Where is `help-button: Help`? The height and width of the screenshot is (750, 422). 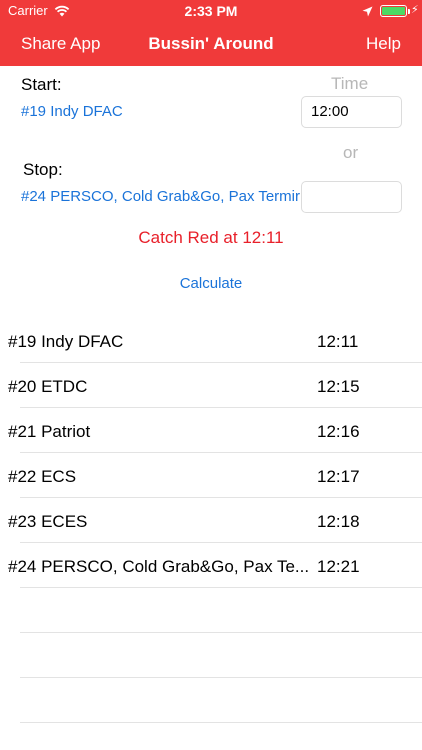 help-button: Help is located at coordinates (383, 44).